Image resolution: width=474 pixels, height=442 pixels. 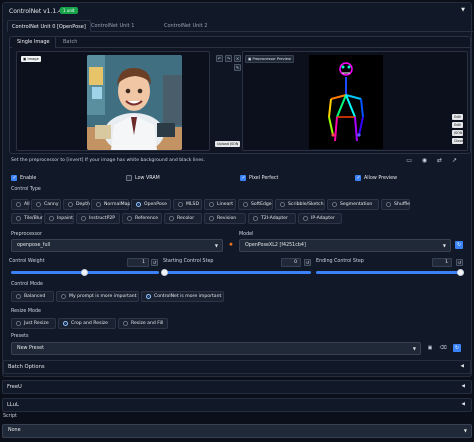 I want to click on swap-icon: ⇄, so click(x=439, y=160).